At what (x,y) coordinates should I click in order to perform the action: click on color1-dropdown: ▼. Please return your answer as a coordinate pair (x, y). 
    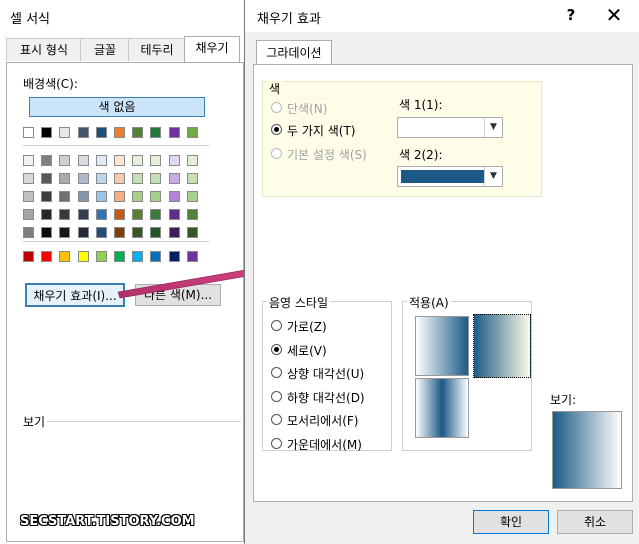
    Looking at the image, I should click on (450, 127).